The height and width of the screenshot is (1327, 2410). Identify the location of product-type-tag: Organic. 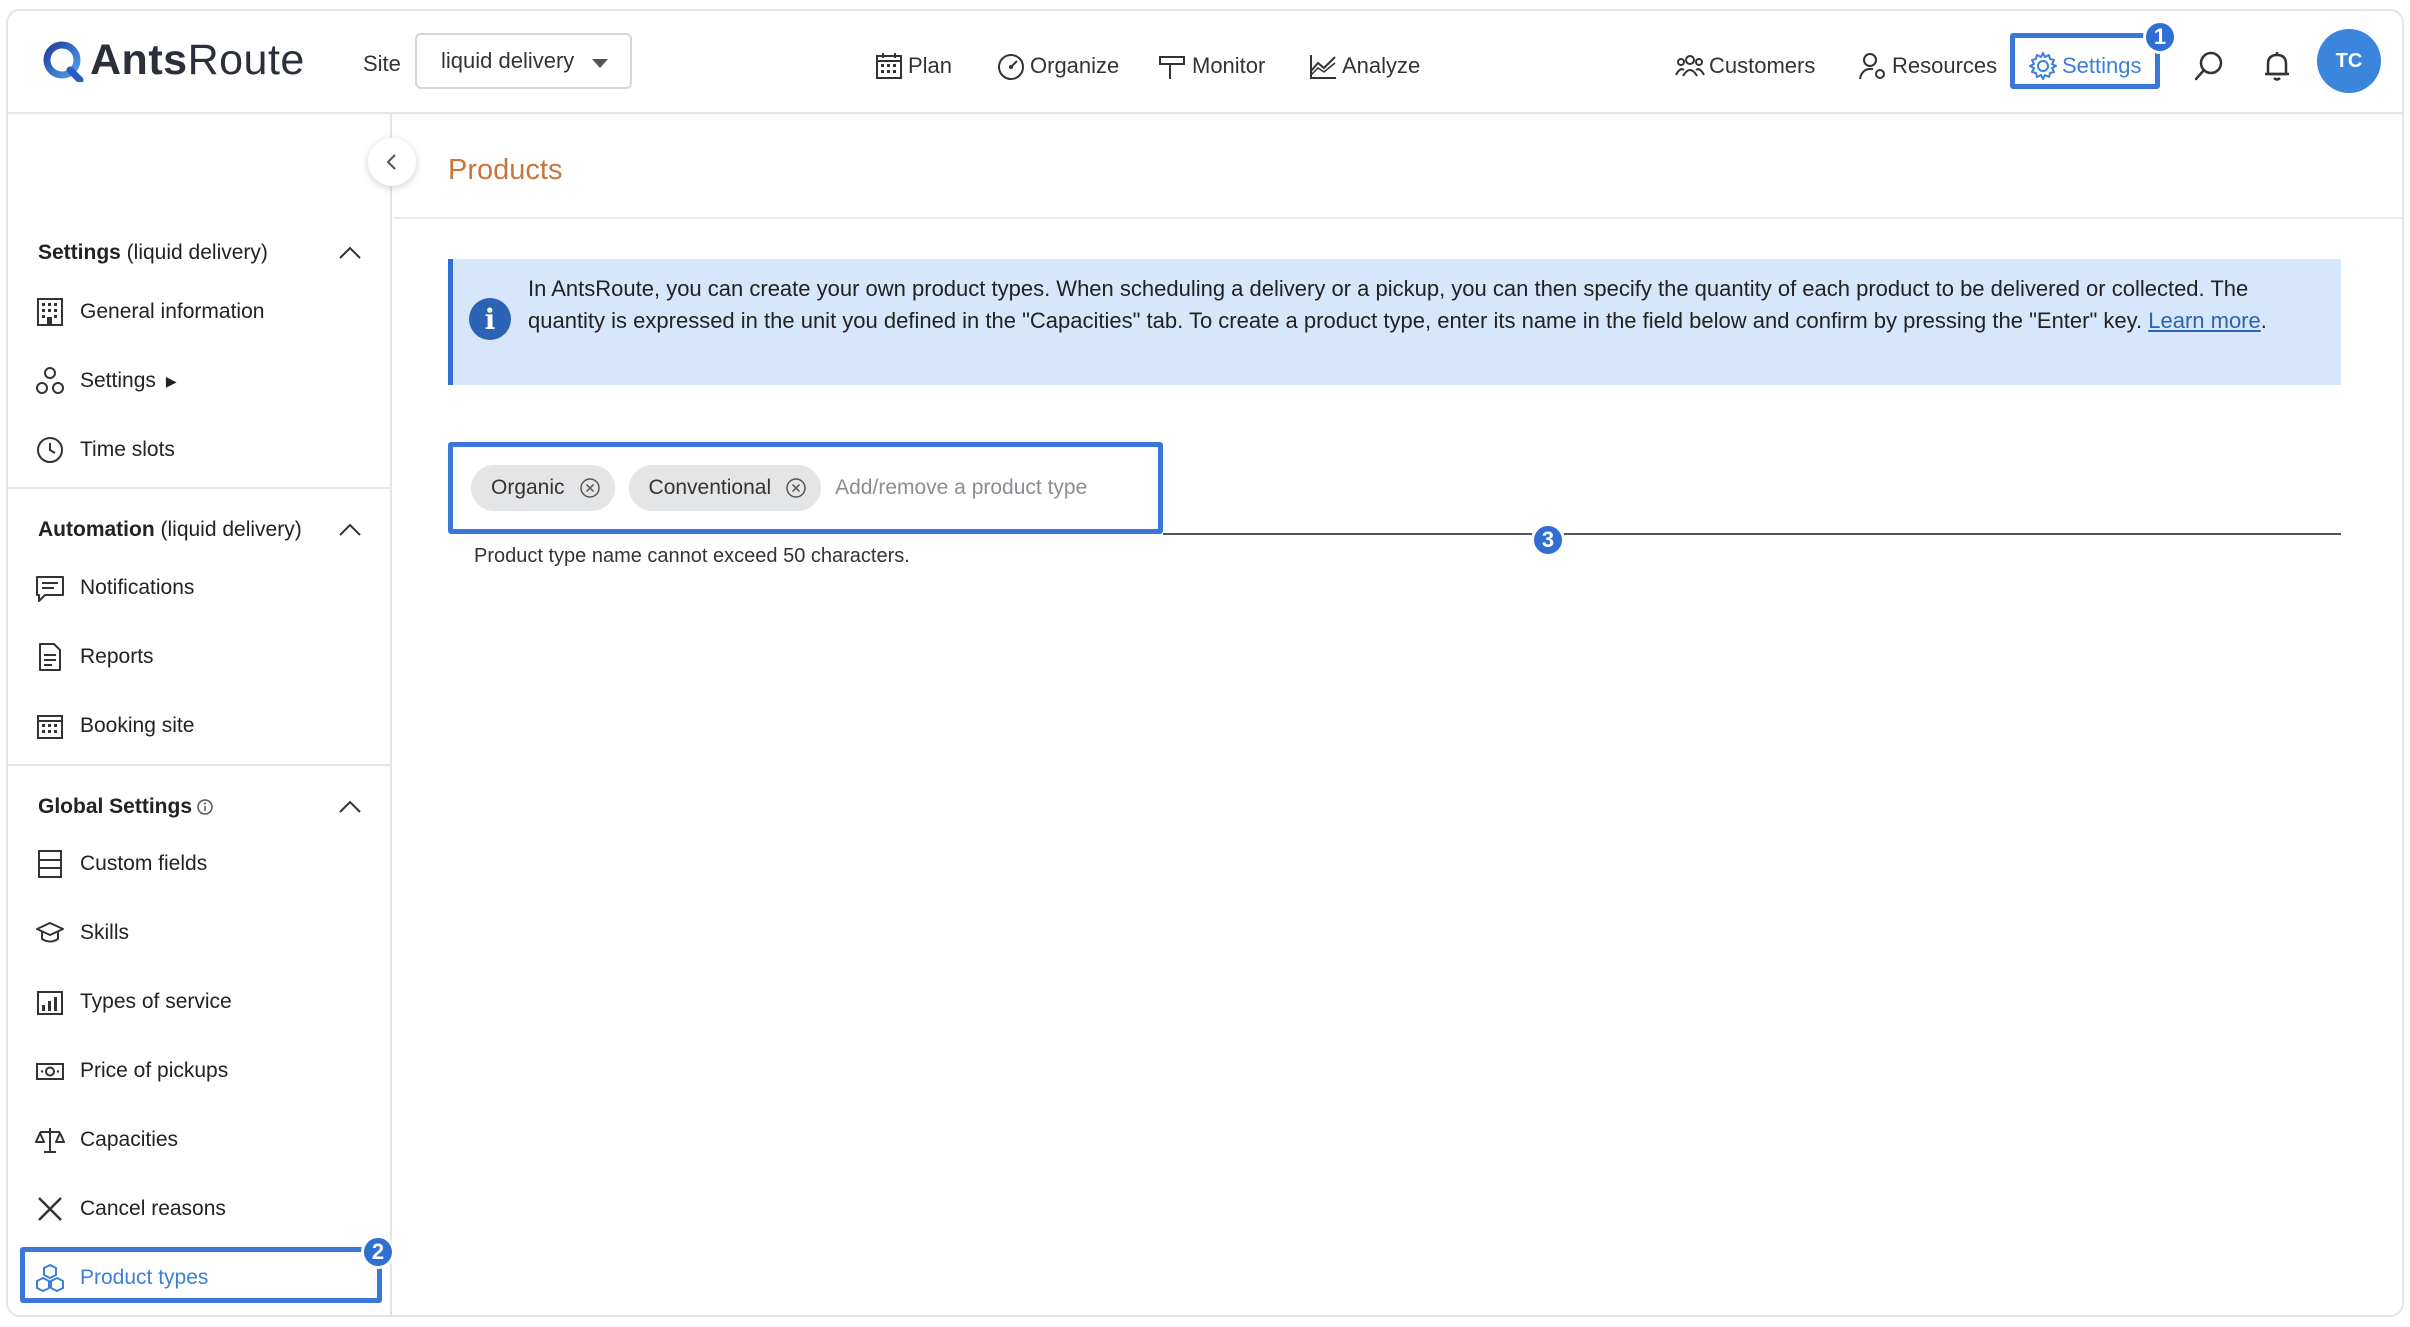
(543, 488).